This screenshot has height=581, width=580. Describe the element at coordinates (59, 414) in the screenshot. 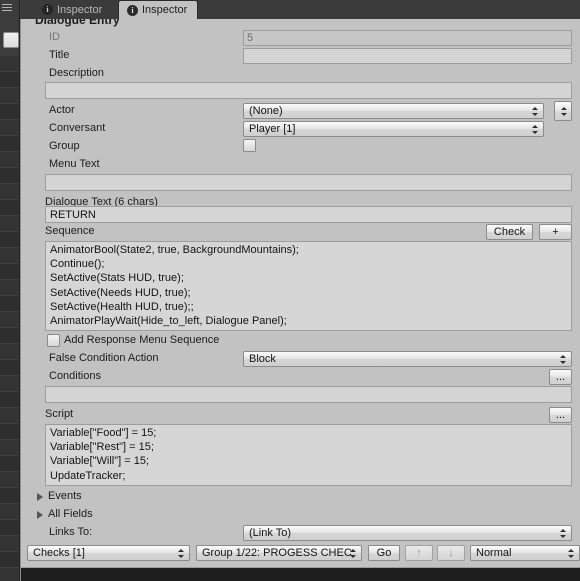

I see `script-label: Script` at that location.